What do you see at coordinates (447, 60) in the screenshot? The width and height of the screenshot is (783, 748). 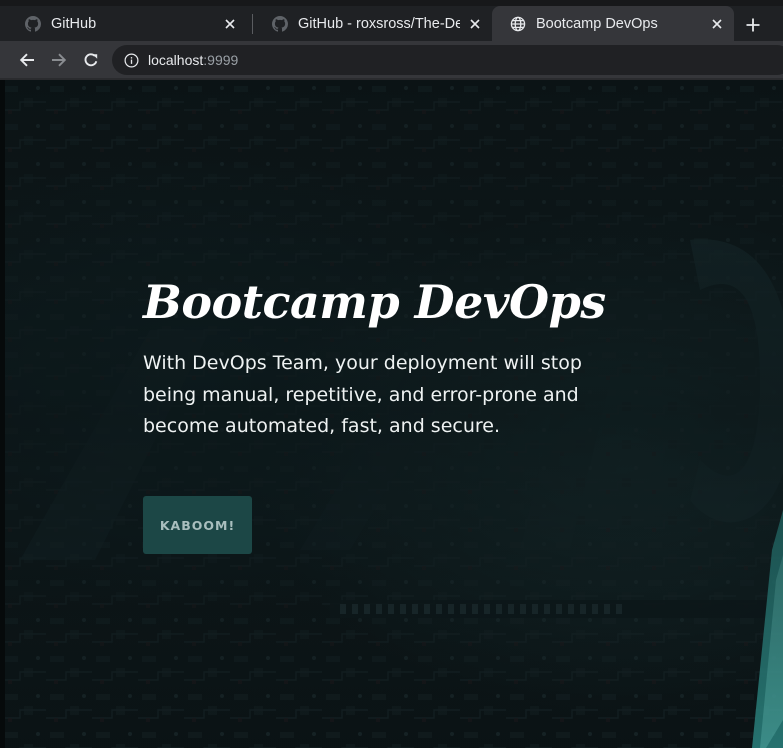 I see `address-bar: localhost:9999` at bounding box center [447, 60].